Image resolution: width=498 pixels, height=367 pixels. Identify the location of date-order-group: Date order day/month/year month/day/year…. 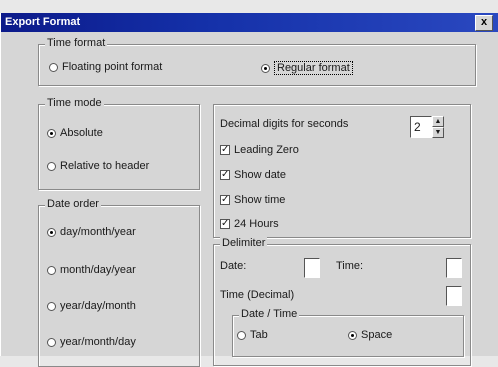
(119, 282).